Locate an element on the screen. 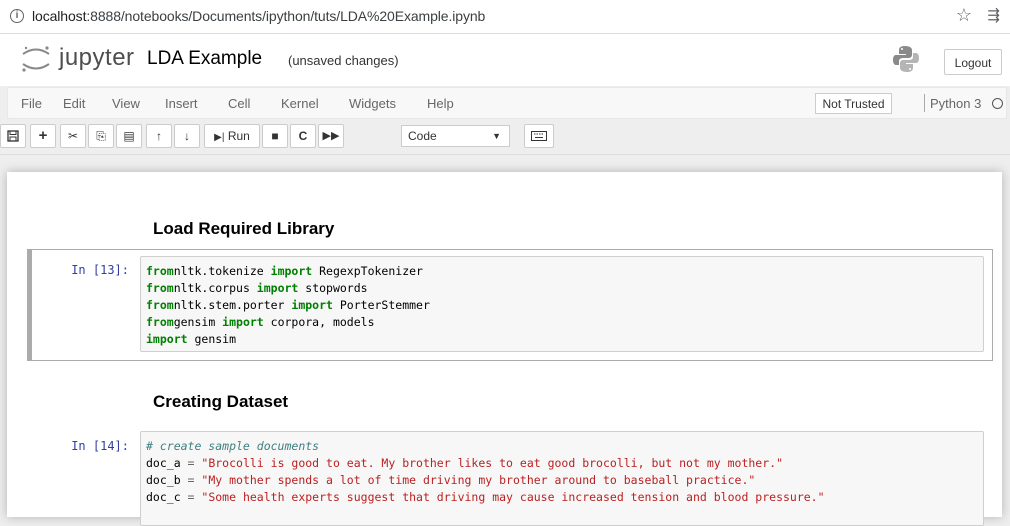 This screenshot has height=526, width=1010. save-button is located at coordinates (13, 136).